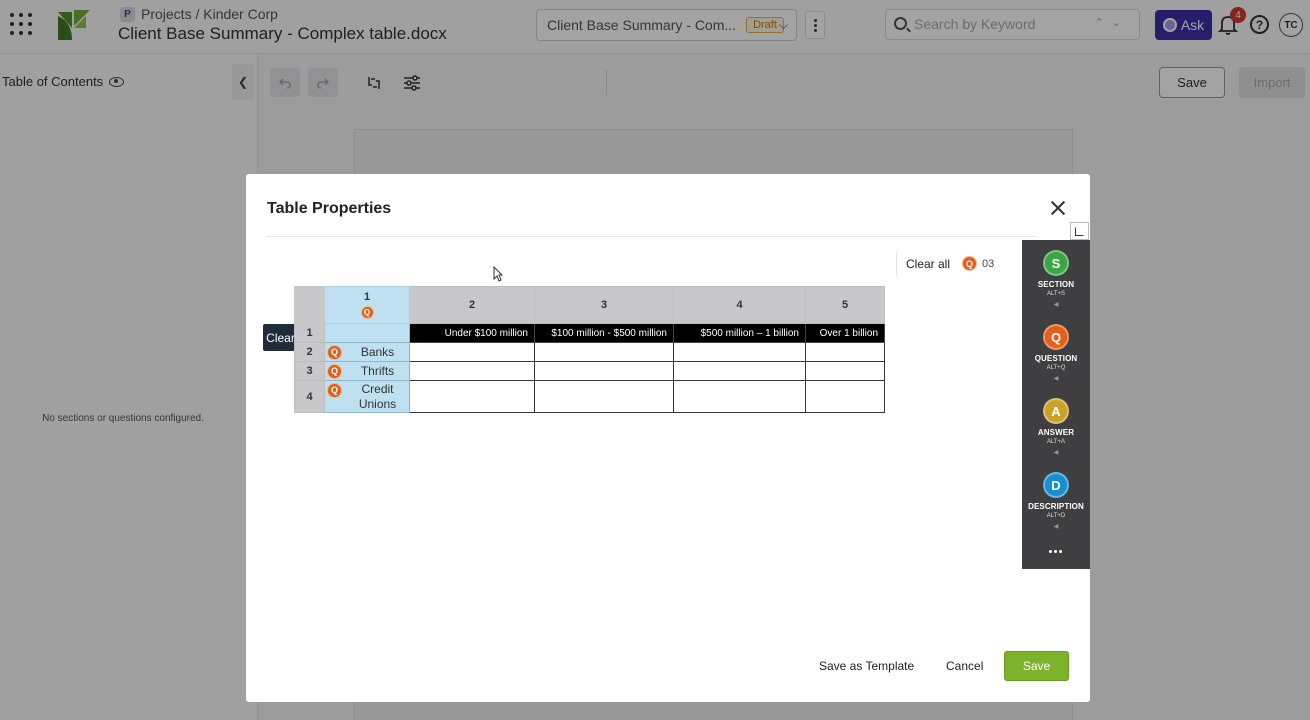 The image size is (1310, 720). What do you see at coordinates (309, 371) in the screenshot?
I see `row-header-3: 3` at bounding box center [309, 371].